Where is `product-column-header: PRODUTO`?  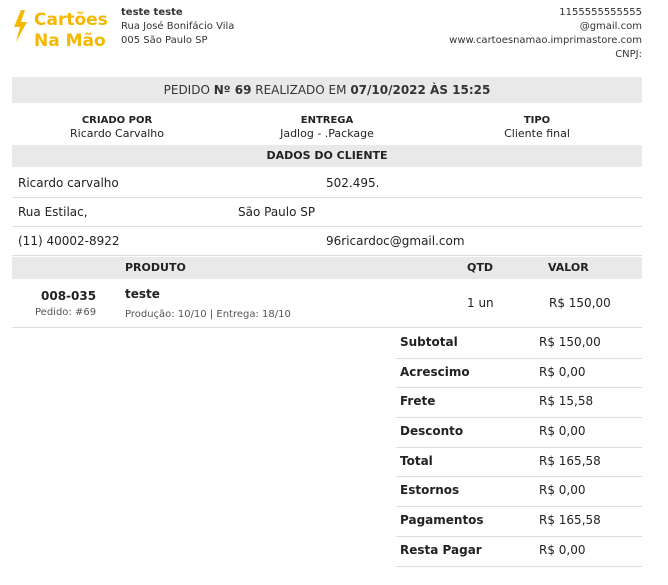
product-column-header: PRODUTO is located at coordinates (155, 267).